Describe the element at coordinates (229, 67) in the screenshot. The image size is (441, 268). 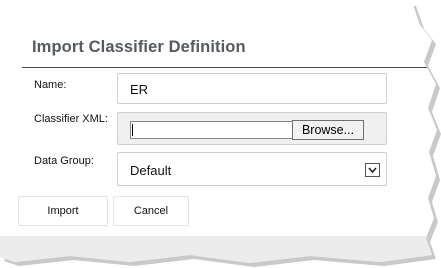
I see `title-divider` at that location.